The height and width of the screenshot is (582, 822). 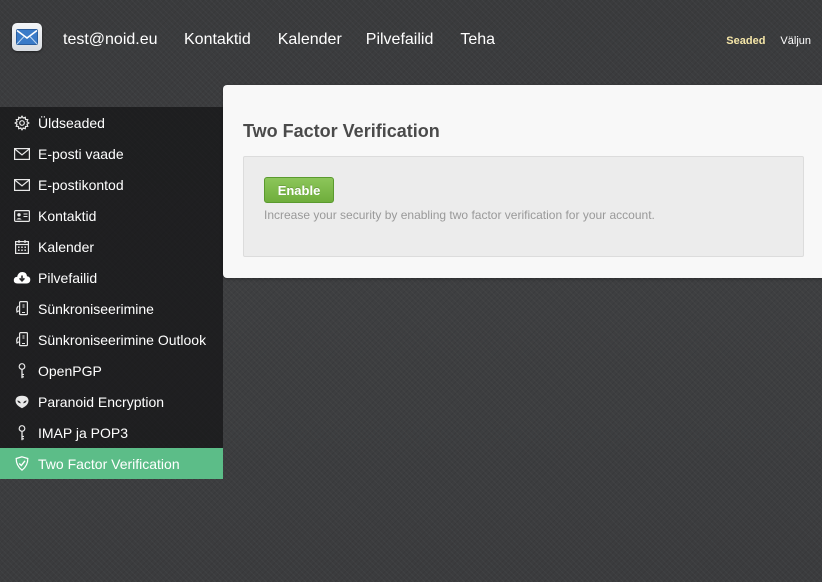 I want to click on nav-item-tasks: Teha, so click(x=477, y=40).